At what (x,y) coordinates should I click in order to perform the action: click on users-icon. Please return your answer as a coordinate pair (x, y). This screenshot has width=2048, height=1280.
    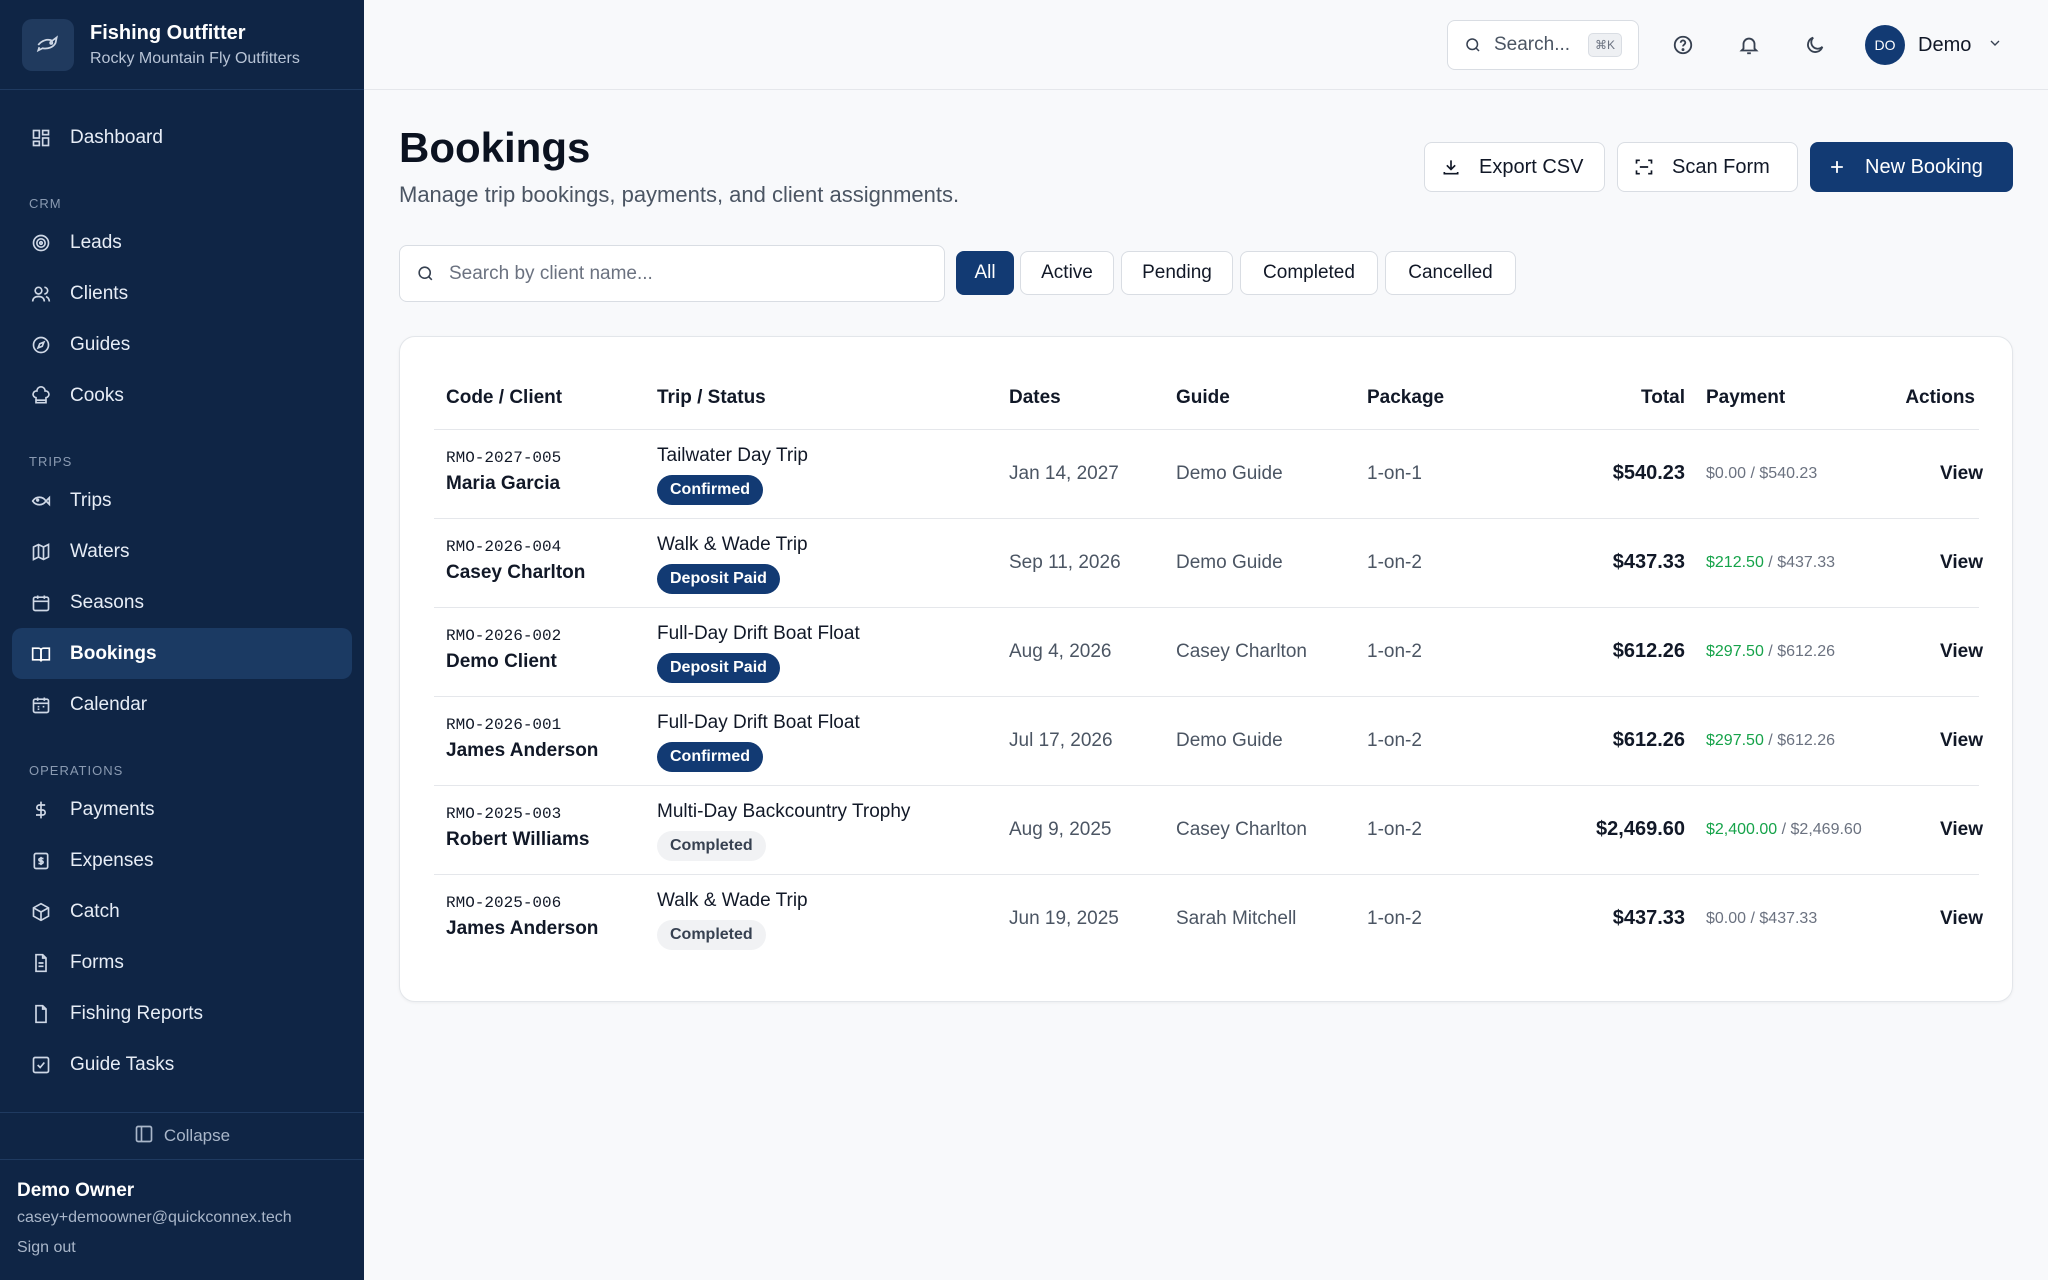
    Looking at the image, I should click on (41, 294).